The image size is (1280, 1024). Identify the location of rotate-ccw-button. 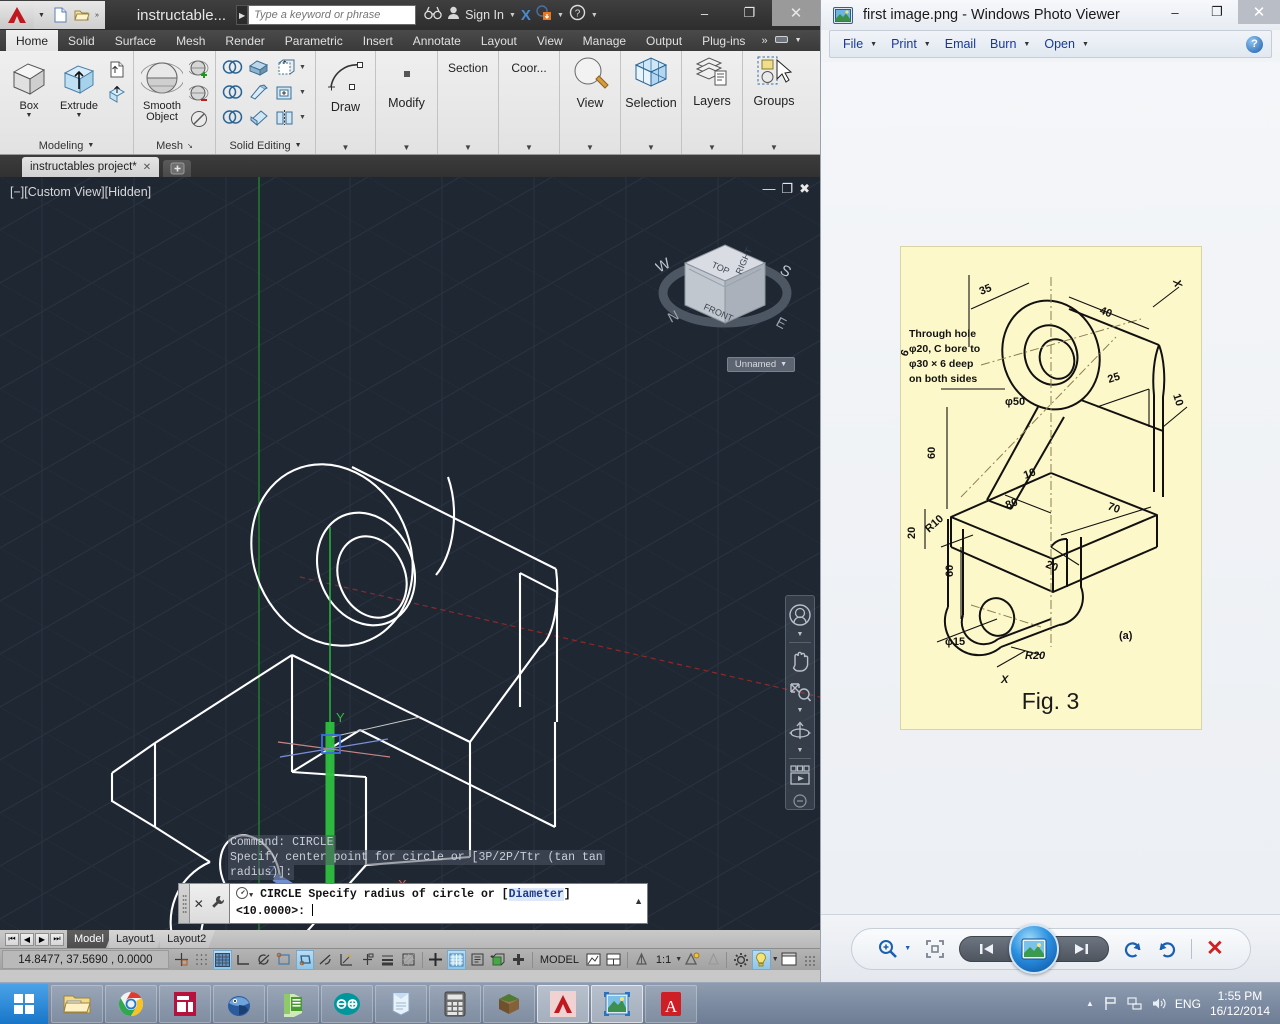
(1133, 949).